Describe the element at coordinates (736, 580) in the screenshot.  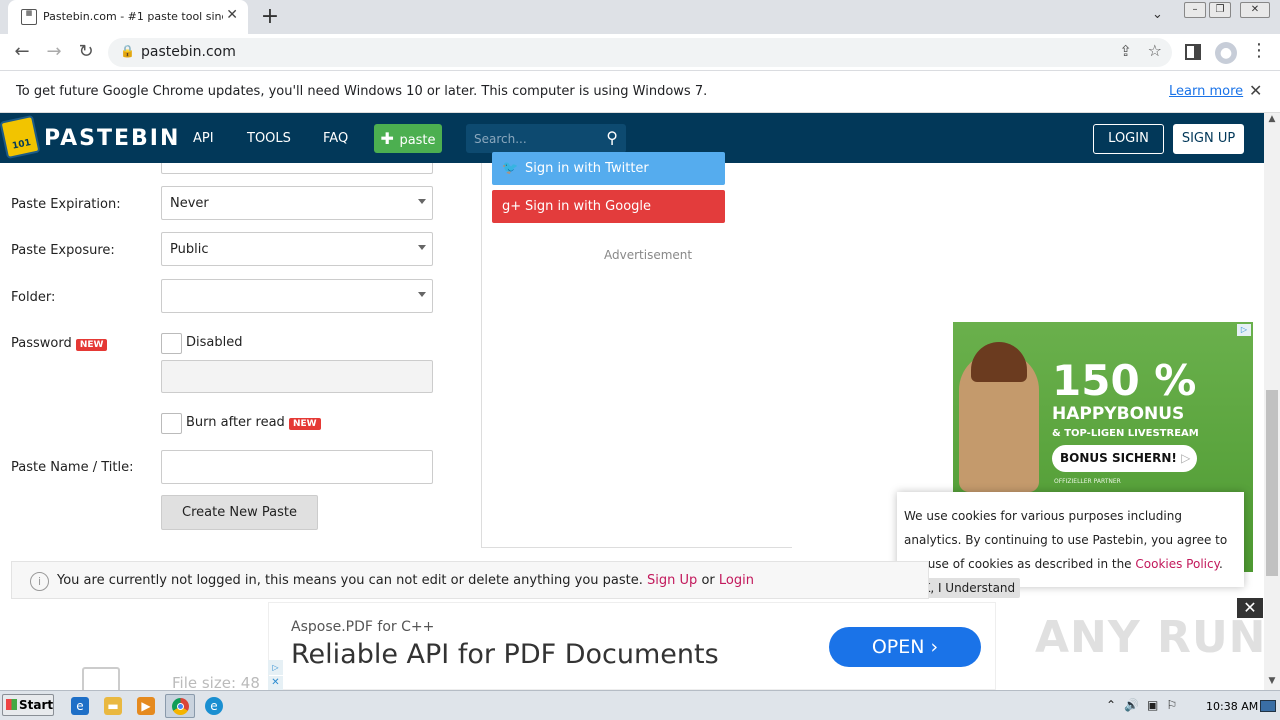
I see `notice-login-link: Login` at that location.